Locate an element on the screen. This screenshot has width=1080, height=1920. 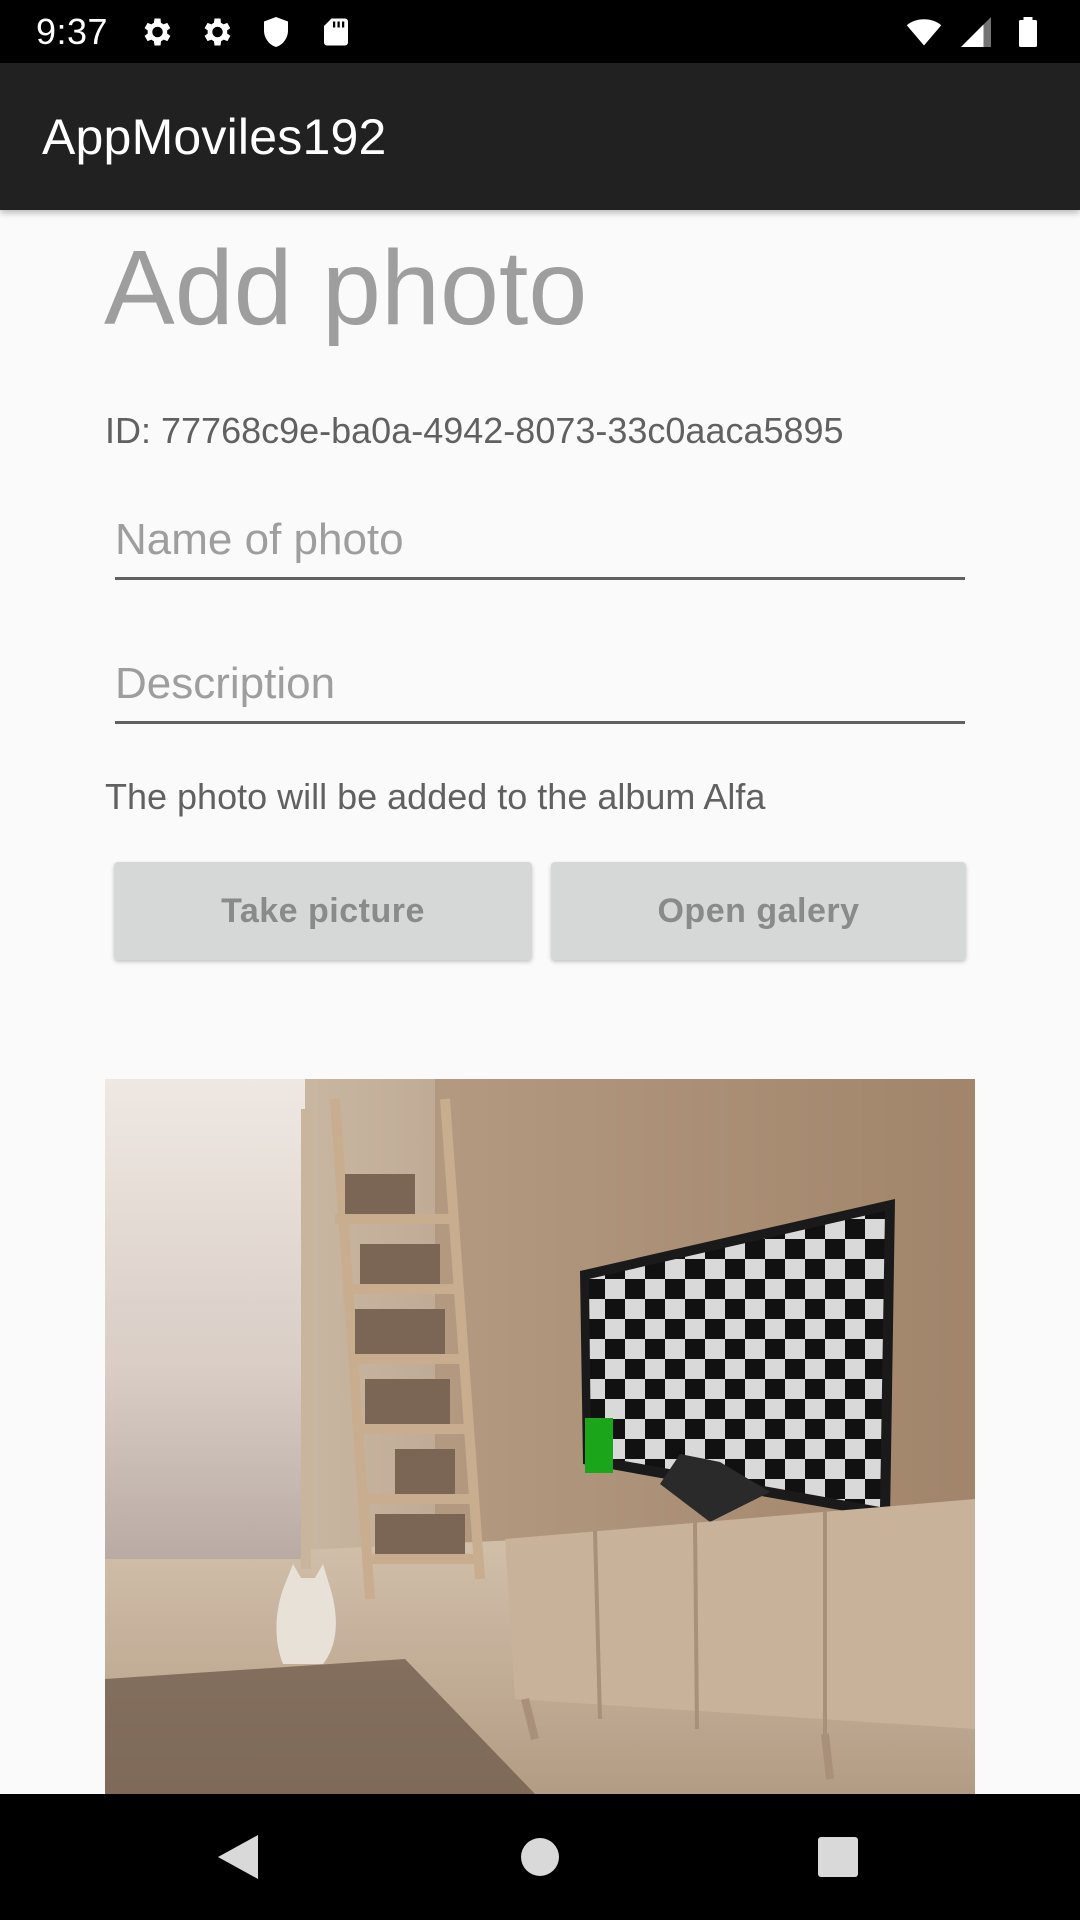
take-picture-button: Take picture is located at coordinates (323, 911).